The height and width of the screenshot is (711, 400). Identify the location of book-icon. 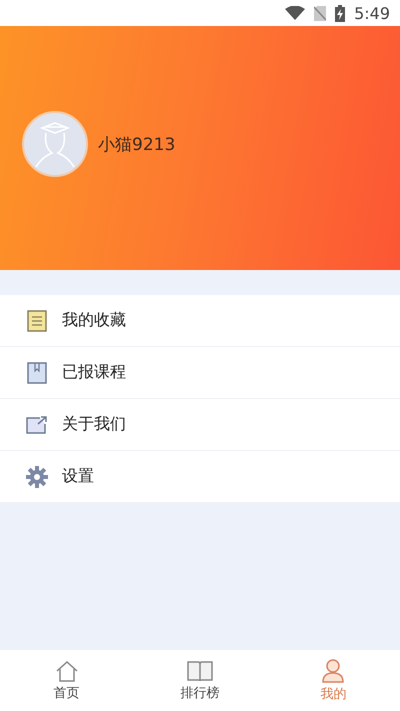
(199, 671).